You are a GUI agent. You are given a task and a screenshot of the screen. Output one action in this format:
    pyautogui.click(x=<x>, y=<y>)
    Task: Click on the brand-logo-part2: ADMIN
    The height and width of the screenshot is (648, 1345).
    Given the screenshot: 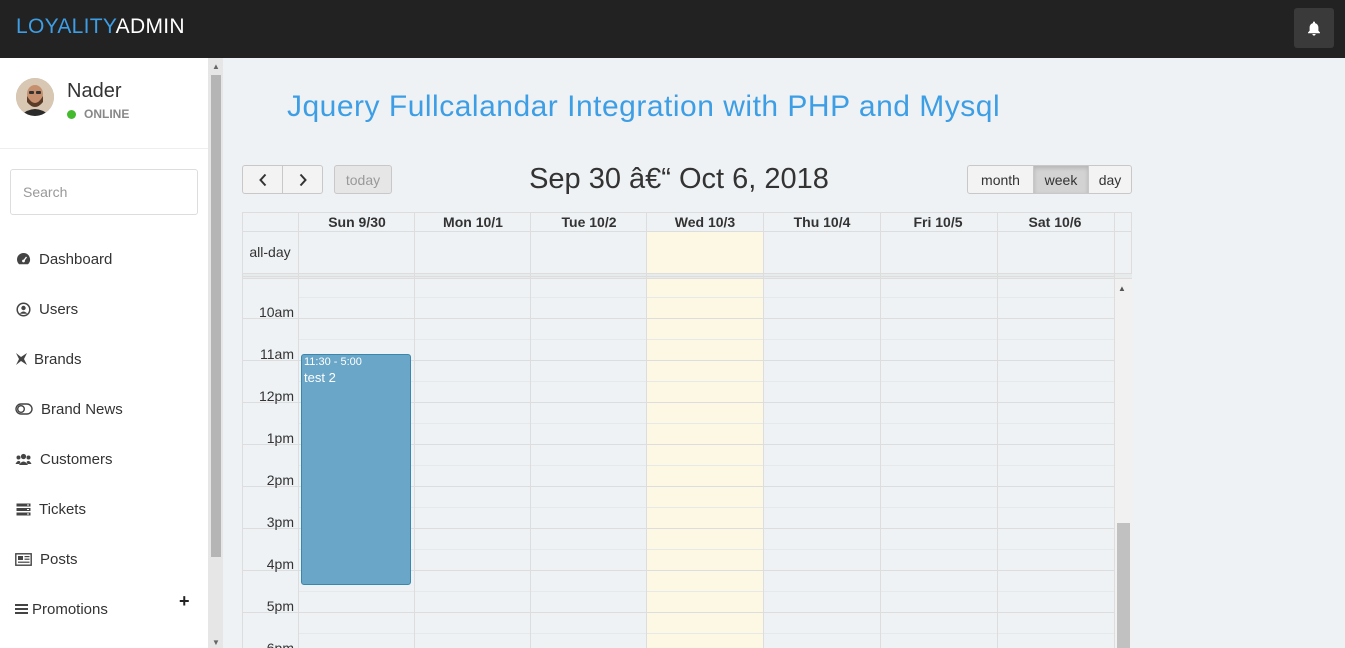 What is the action you would take?
    pyautogui.click(x=150, y=26)
    